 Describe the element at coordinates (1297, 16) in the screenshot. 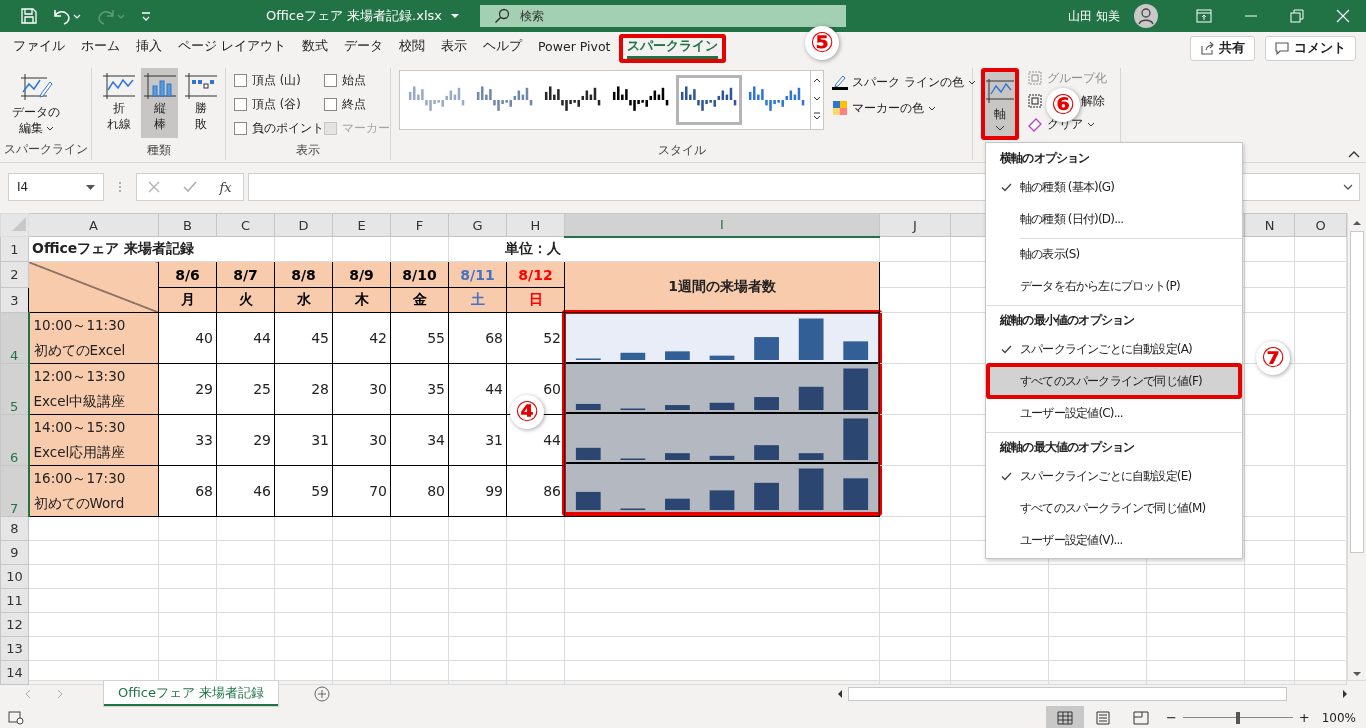

I see `restore-icon` at that location.